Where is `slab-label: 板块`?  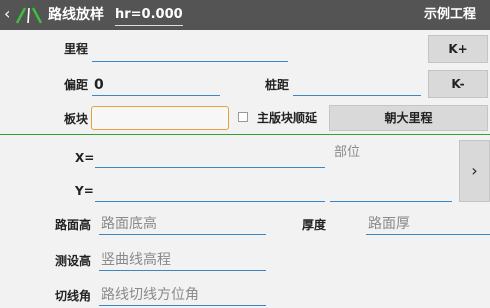
slab-label: 板块 is located at coordinates (76, 119).